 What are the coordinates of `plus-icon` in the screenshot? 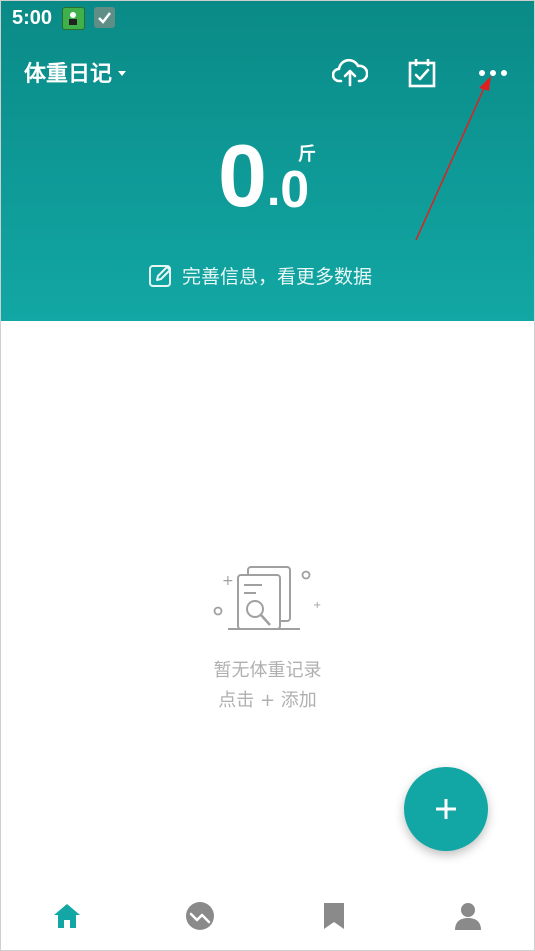 It's located at (446, 809).